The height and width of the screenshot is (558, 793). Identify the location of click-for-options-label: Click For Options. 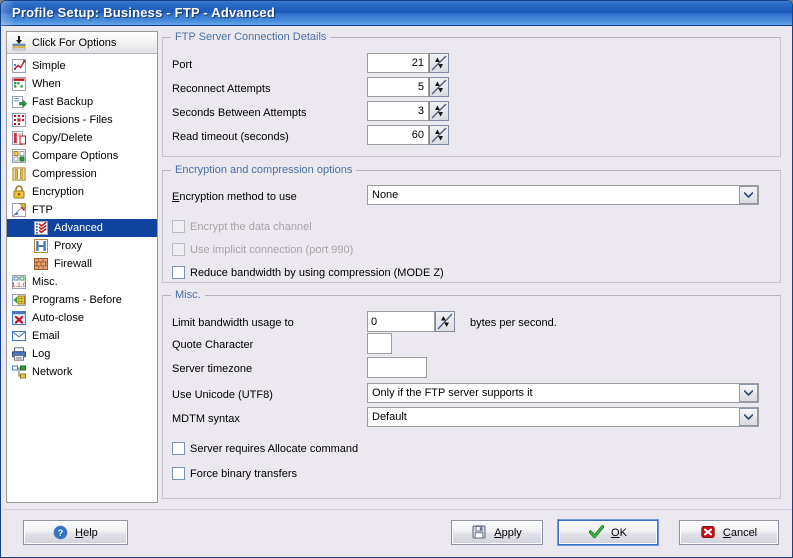
(74, 42).